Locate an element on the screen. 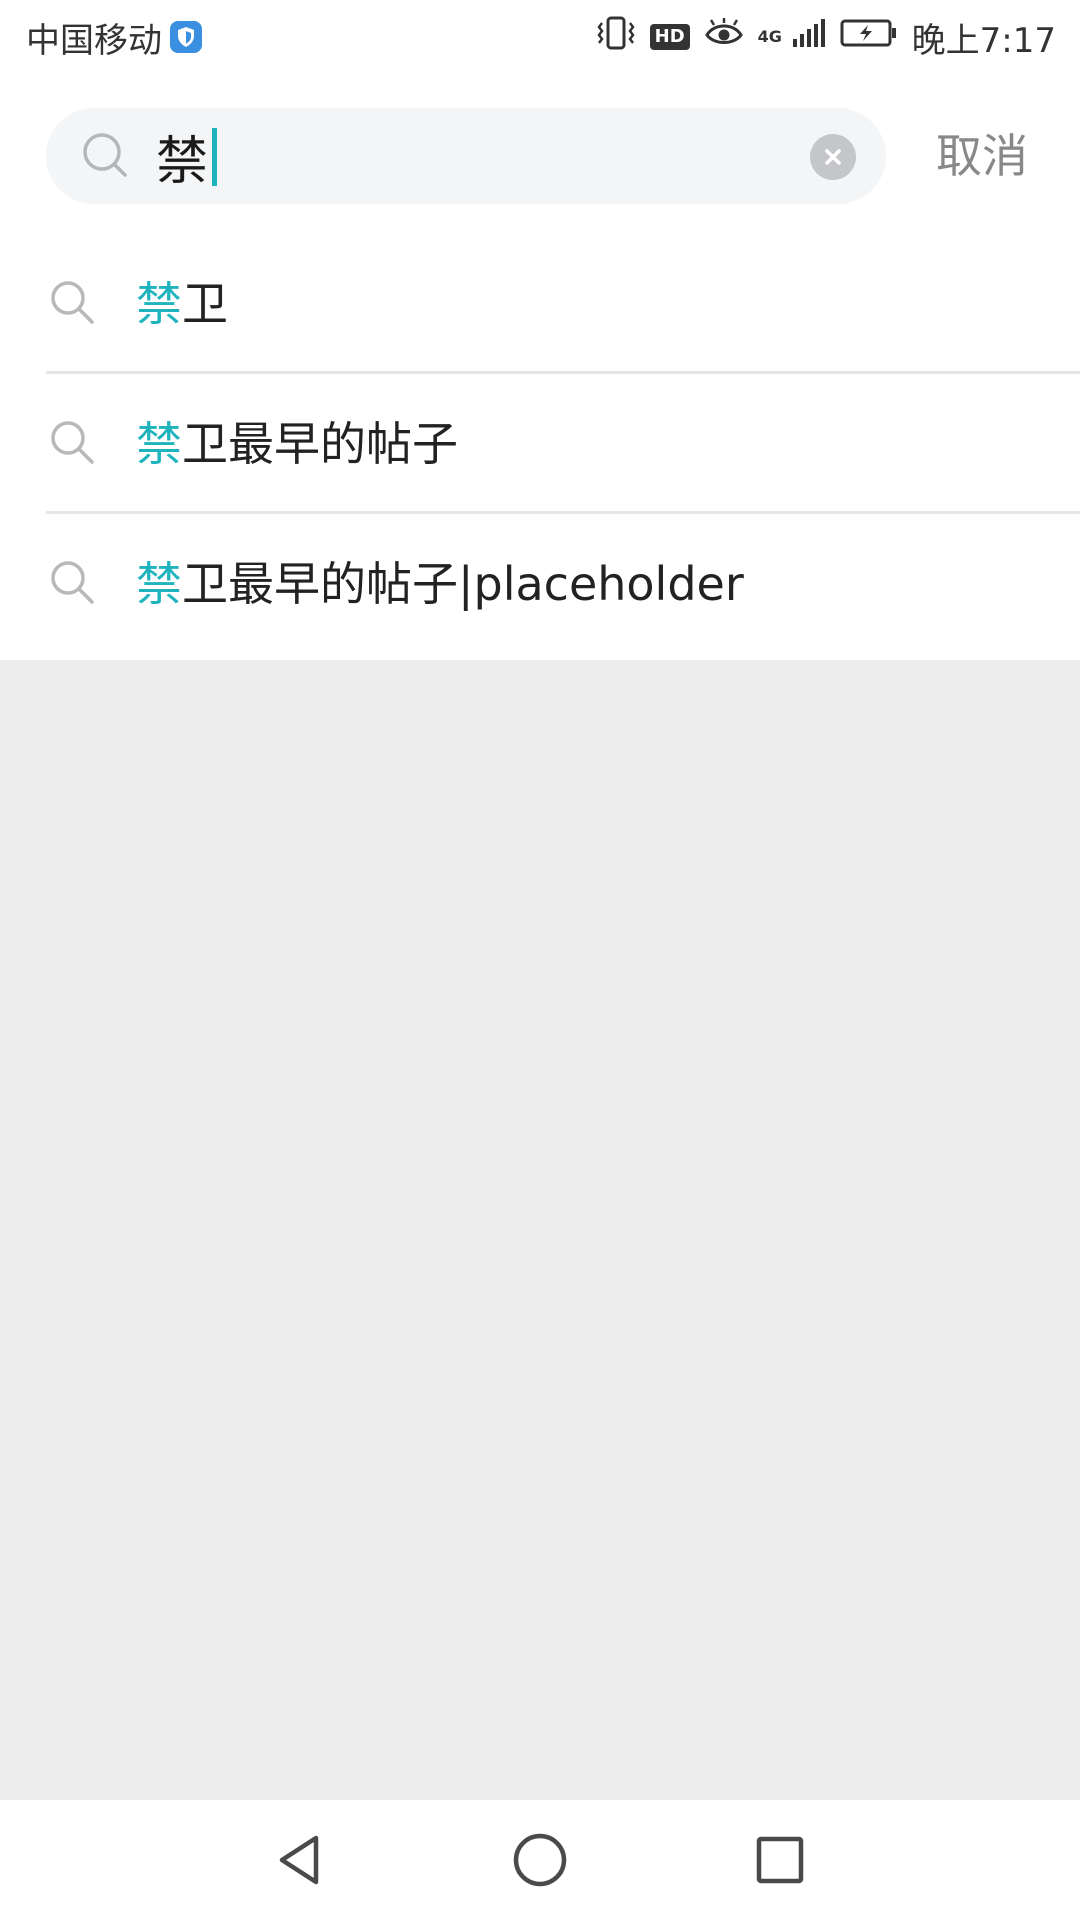 The height and width of the screenshot is (1920, 1080). battery-charging-icon is located at coordinates (869, 37).